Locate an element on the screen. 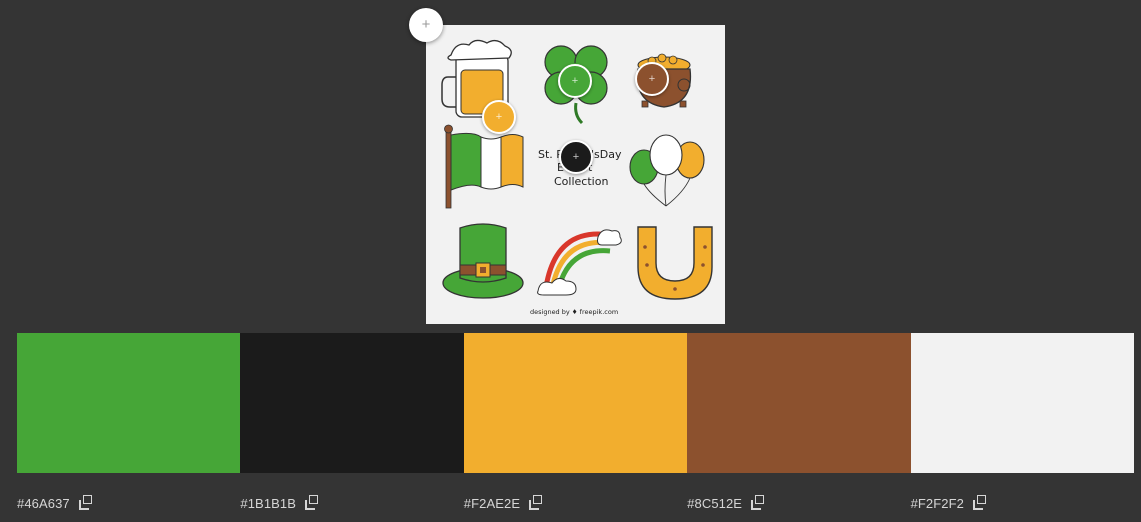  image-credit: designed by ♦ freepik.com is located at coordinates (574, 312).